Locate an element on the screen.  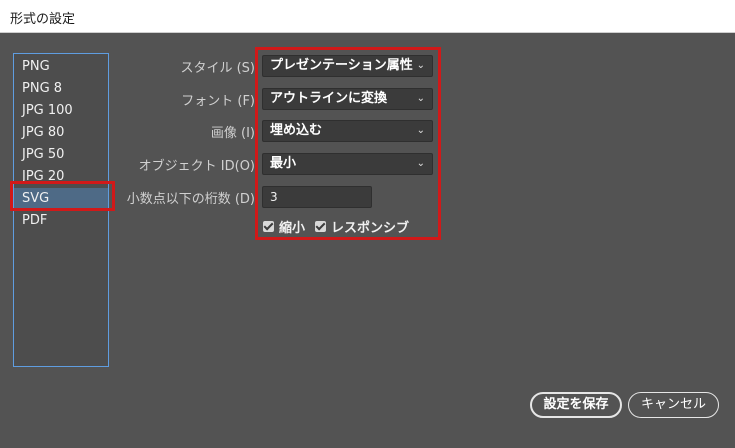
object-id-label: オブジェクト ID(O) is located at coordinates (196, 166).